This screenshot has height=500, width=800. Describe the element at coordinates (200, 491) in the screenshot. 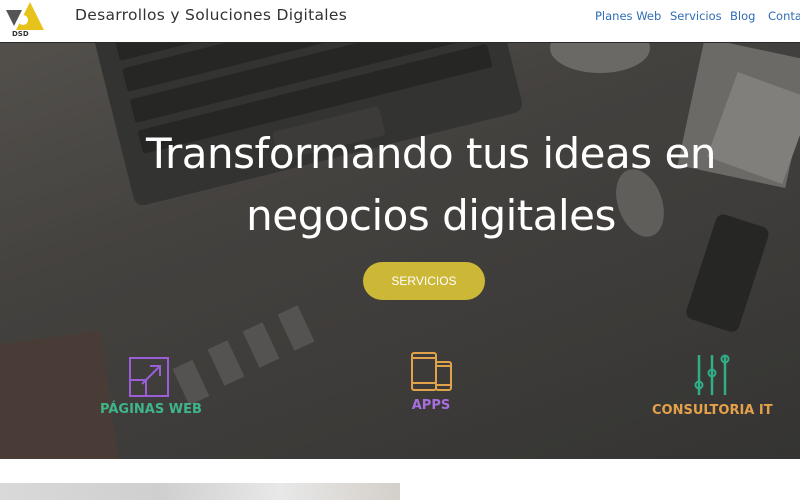

I see `next-section-image` at that location.